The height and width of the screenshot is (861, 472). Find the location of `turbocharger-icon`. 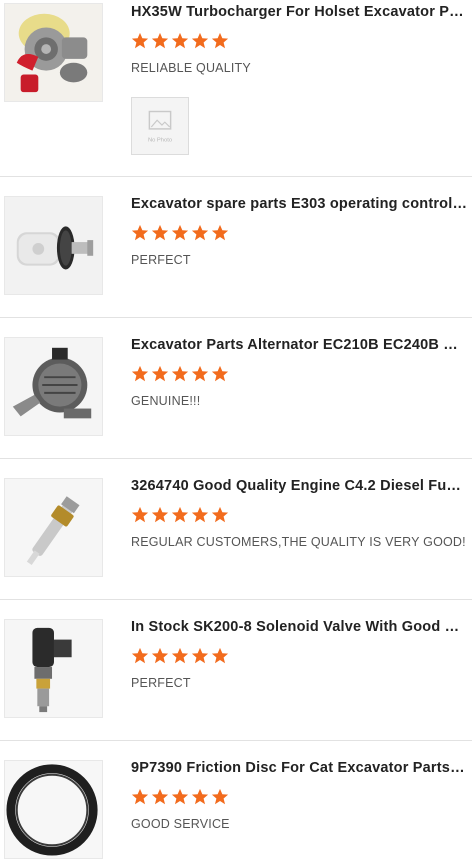

turbocharger-icon is located at coordinates (53, 52).